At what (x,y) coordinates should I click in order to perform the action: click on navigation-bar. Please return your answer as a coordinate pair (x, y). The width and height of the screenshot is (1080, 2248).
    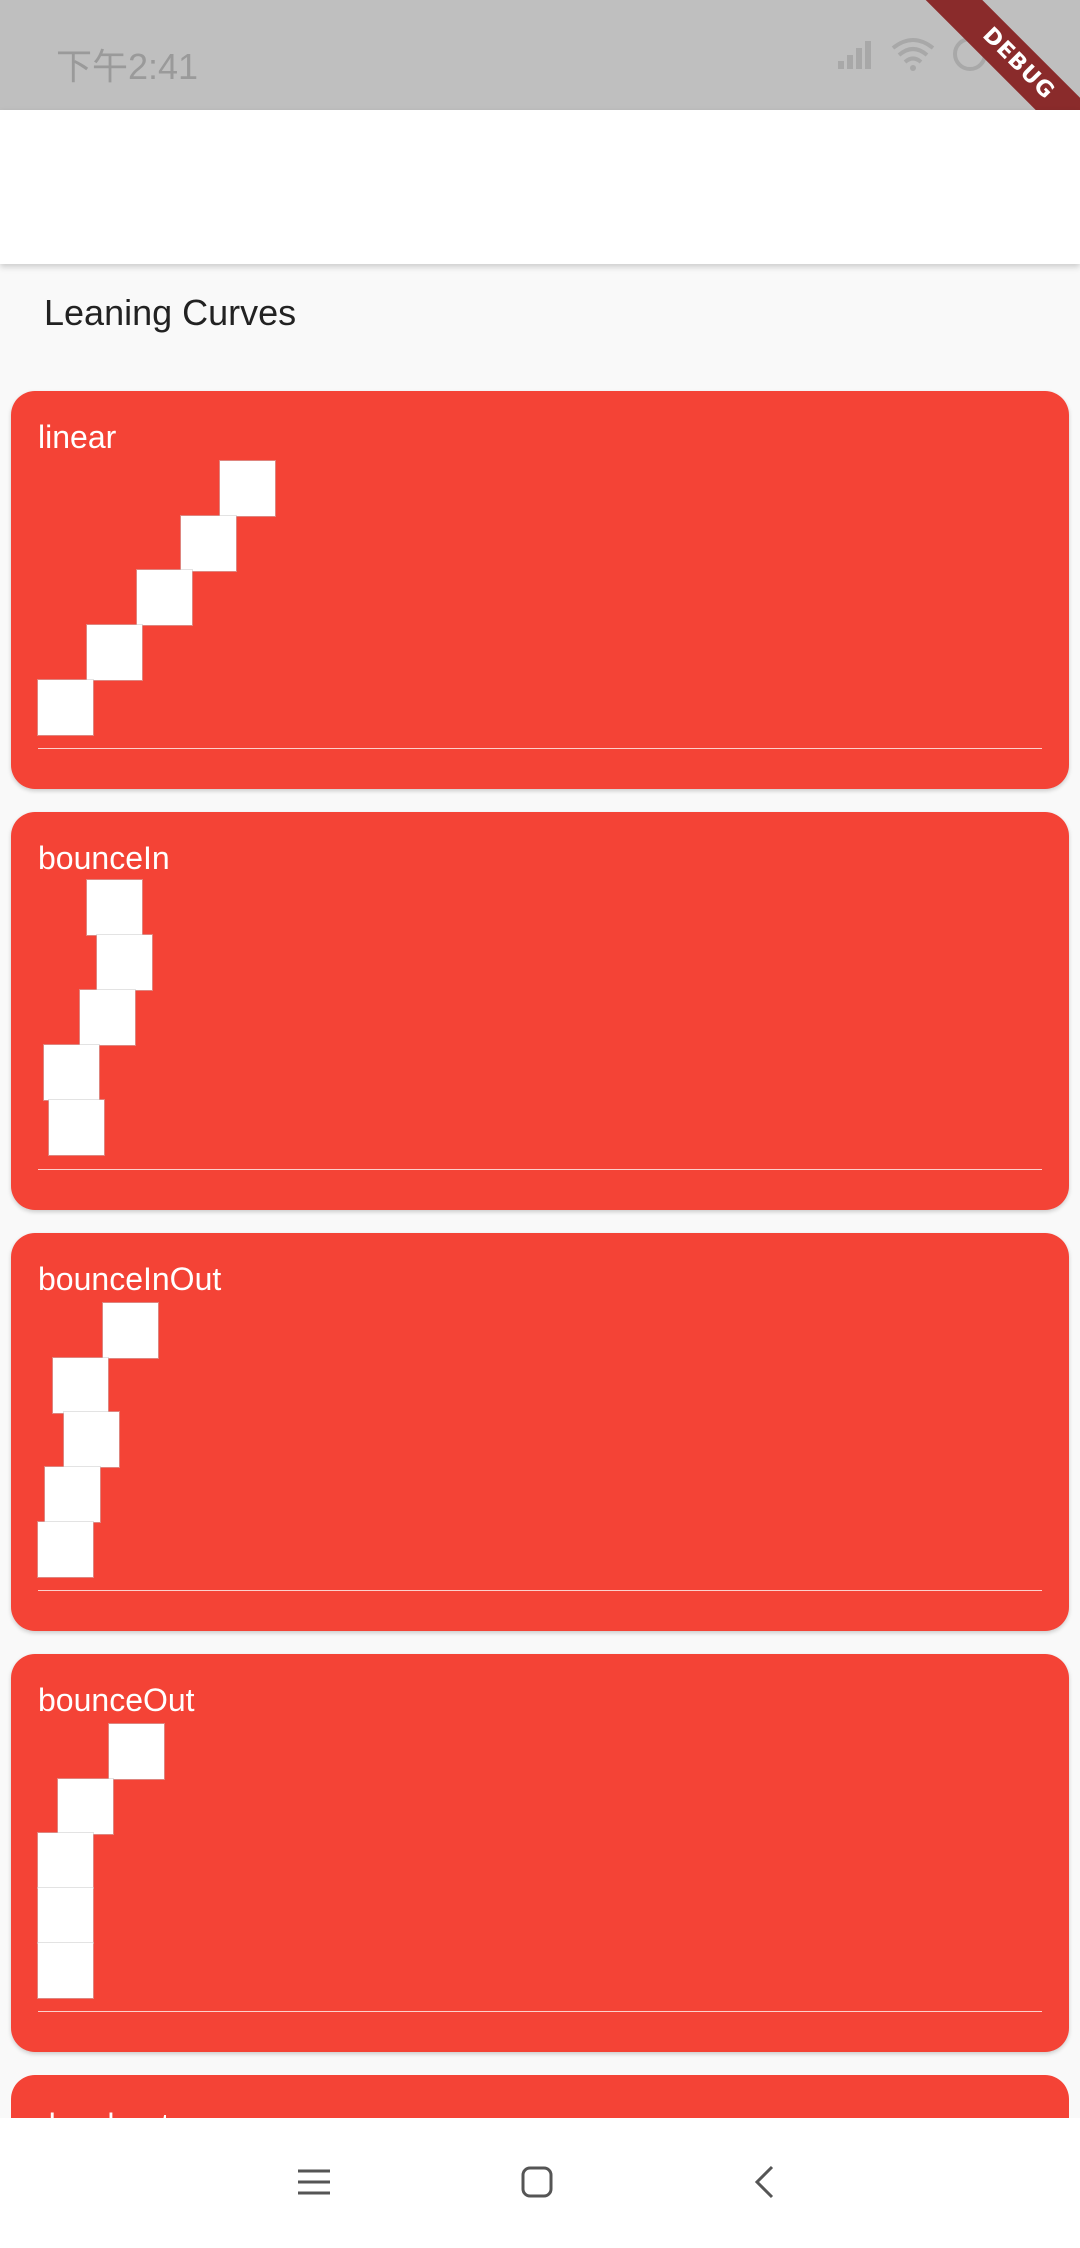
    Looking at the image, I should click on (540, 2183).